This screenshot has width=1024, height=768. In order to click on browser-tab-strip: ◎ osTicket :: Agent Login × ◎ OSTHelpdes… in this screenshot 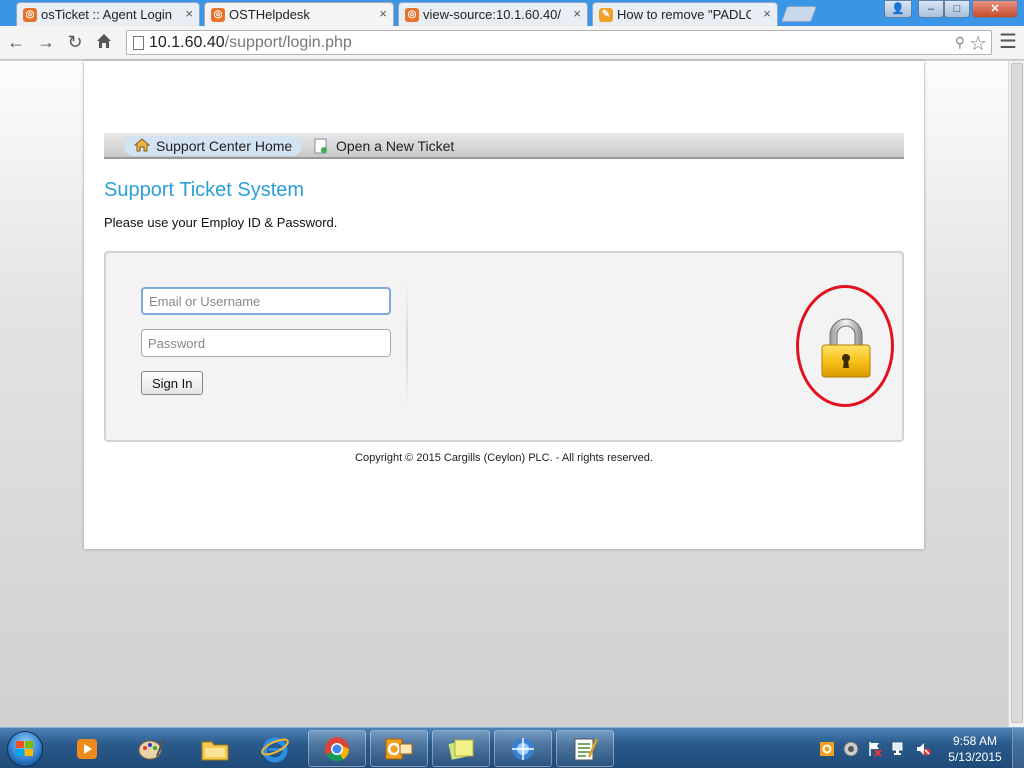, I will do `click(512, 13)`.